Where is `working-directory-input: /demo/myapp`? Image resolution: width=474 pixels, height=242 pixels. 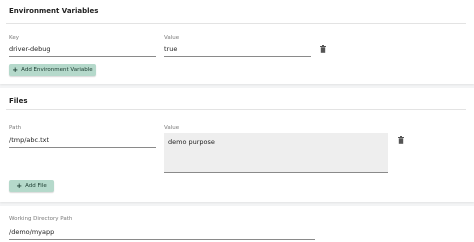 working-directory-input: /demo/myapp is located at coordinates (31, 232).